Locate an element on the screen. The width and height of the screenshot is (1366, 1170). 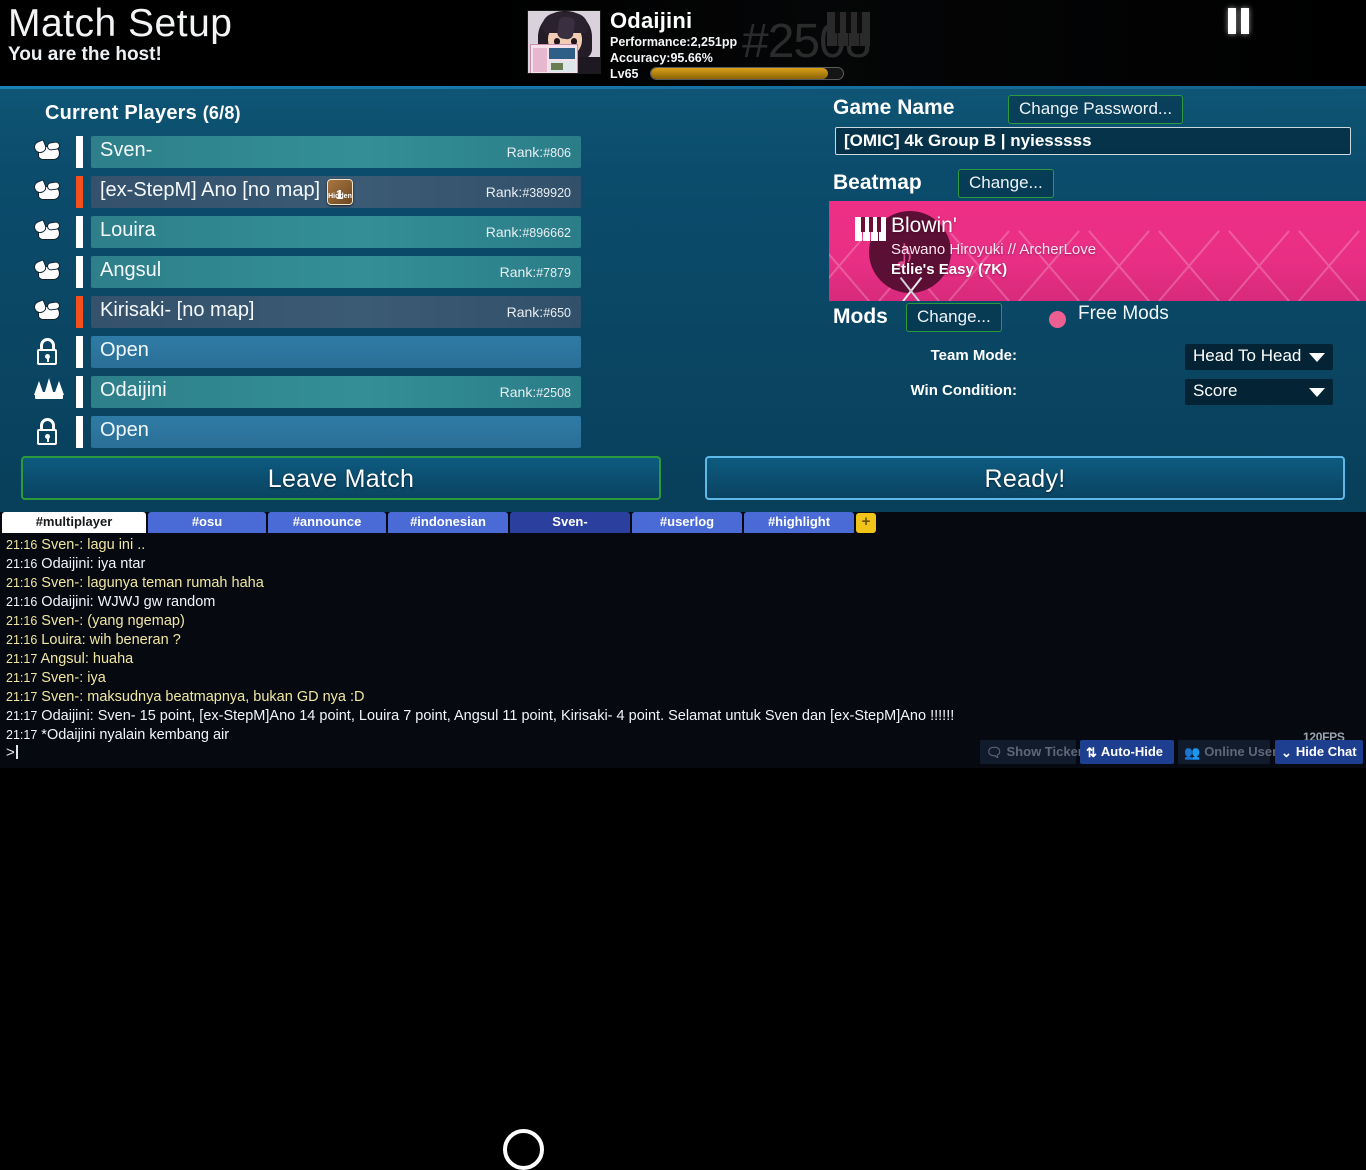
chat-message: 21:16 Odaijini: iya ntar is located at coordinates (76, 564).